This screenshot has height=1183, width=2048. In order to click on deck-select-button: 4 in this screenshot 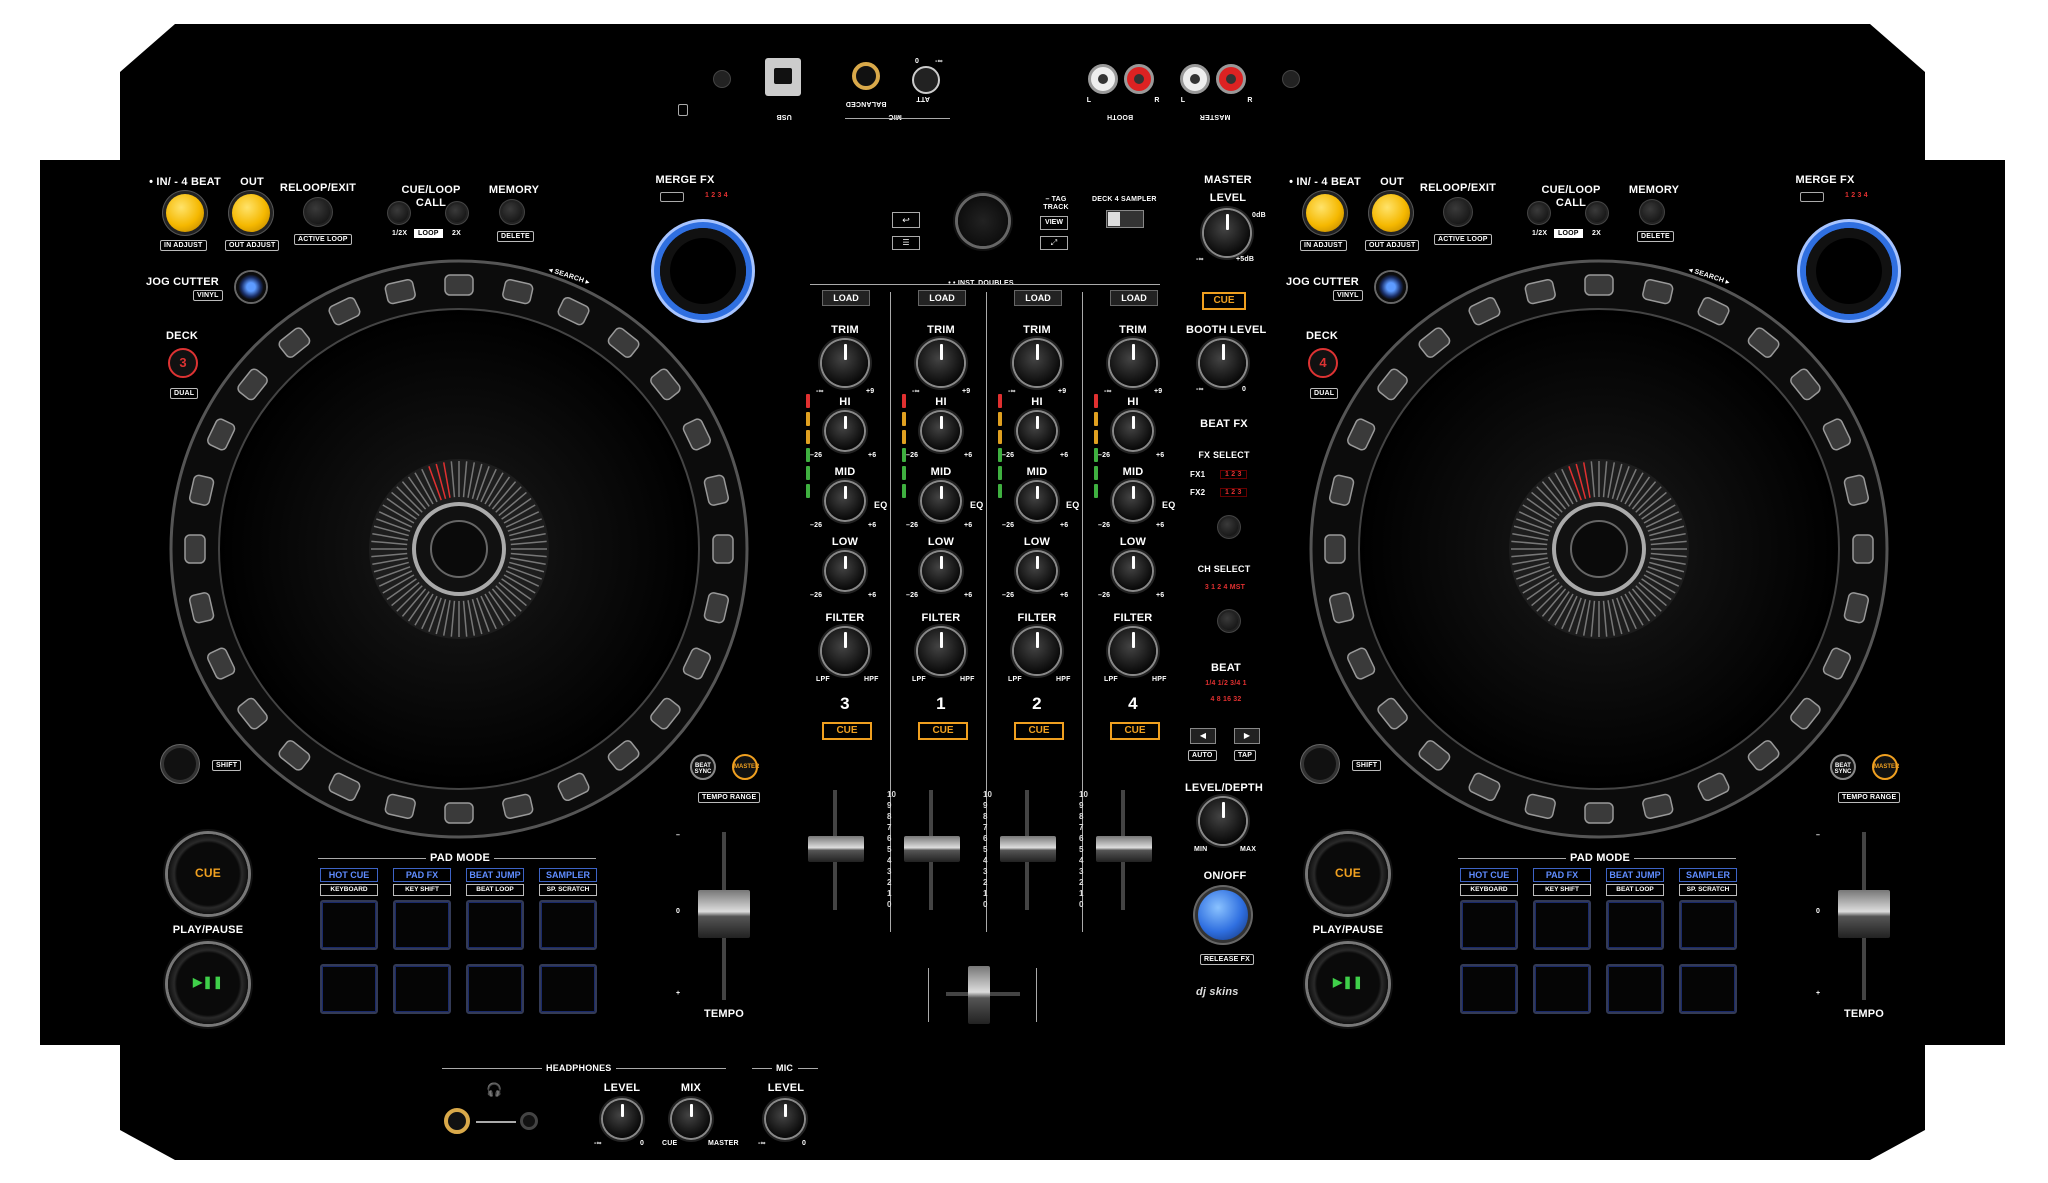, I will do `click(1323, 363)`.